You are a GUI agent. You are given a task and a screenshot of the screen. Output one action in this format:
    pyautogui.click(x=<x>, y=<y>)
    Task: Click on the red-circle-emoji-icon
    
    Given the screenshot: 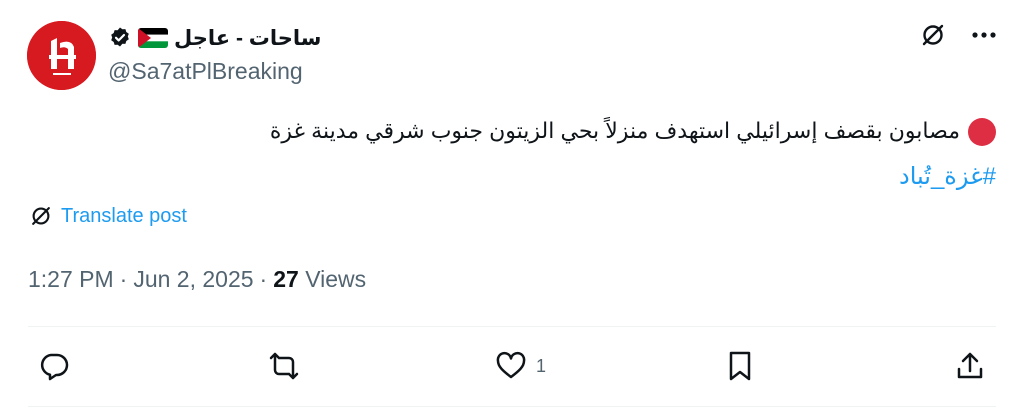 What is the action you would take?
    pyautogui.click(x=982, y=132)
    